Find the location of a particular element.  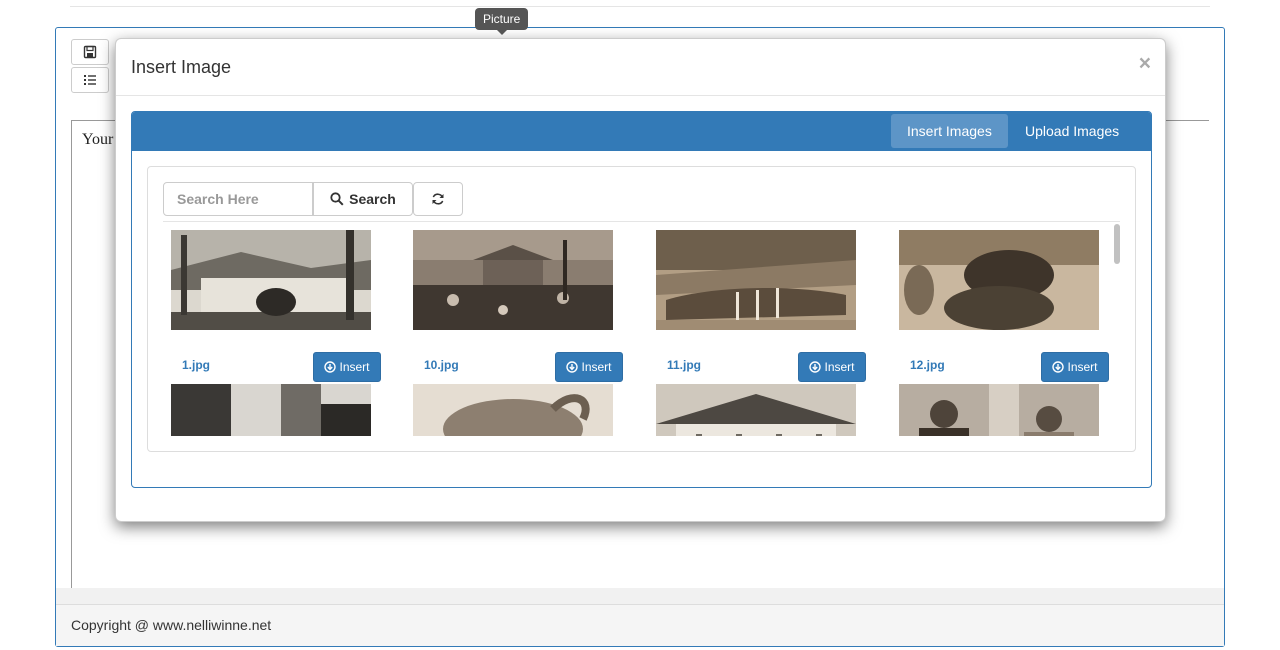

search-button-label: Search is located at coordinates (372, 199).